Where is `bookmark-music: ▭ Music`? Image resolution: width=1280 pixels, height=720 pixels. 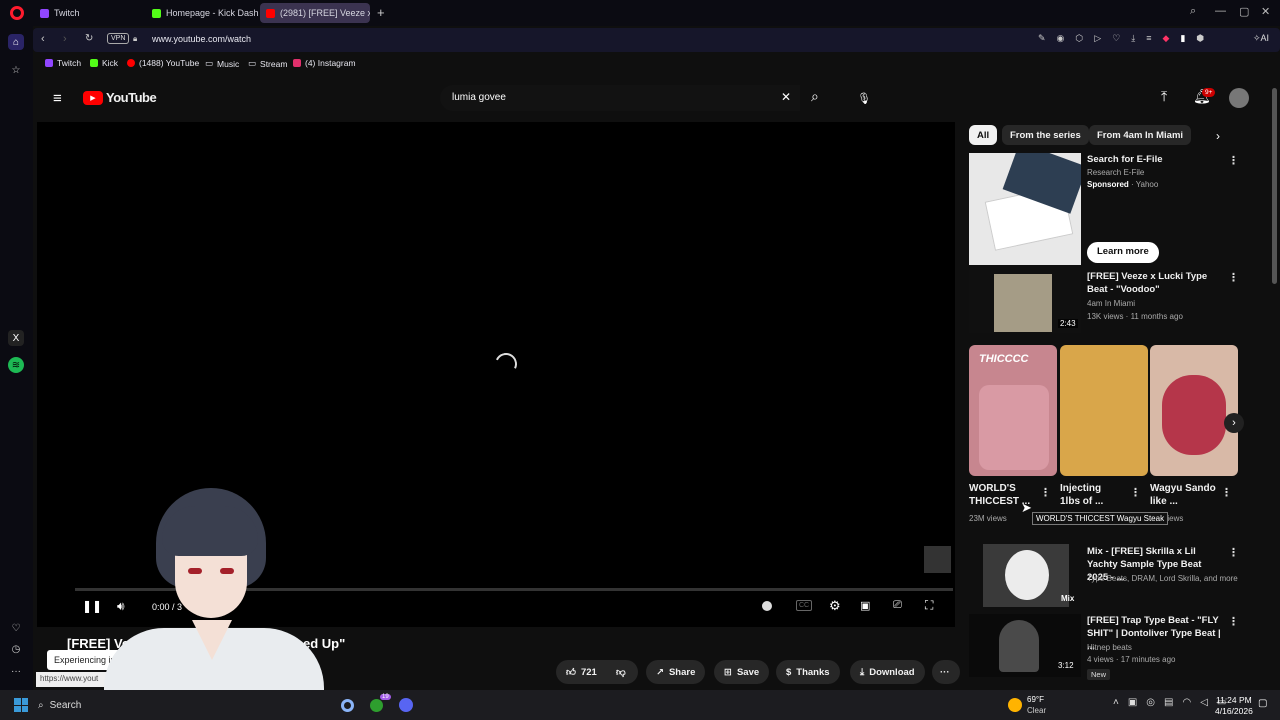 bookmark-music: ▭ Music is located at coordinates (222, 63).